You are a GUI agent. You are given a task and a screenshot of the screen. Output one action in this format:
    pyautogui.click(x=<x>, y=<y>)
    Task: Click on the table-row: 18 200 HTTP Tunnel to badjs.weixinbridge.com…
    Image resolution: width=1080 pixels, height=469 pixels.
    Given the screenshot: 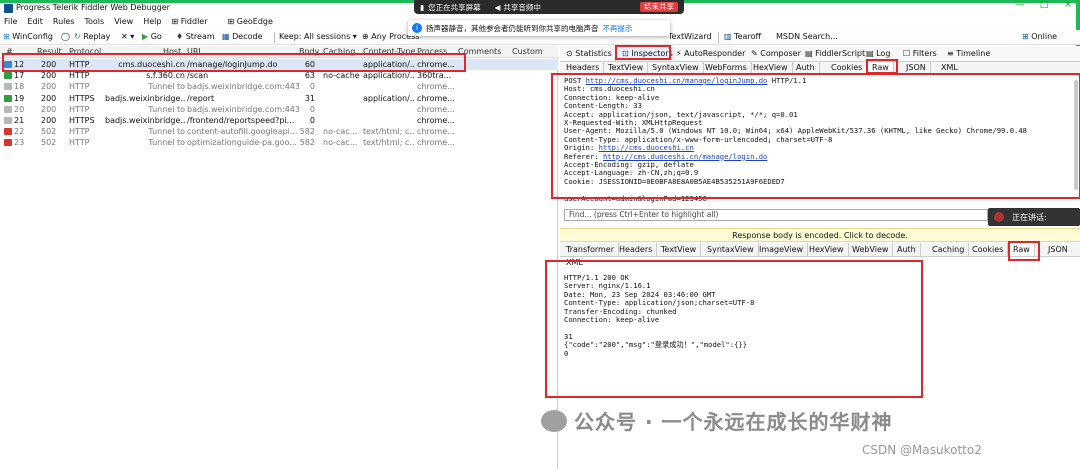 What is the action you would take?
    pyautogui.click(x=279, y=86)
    